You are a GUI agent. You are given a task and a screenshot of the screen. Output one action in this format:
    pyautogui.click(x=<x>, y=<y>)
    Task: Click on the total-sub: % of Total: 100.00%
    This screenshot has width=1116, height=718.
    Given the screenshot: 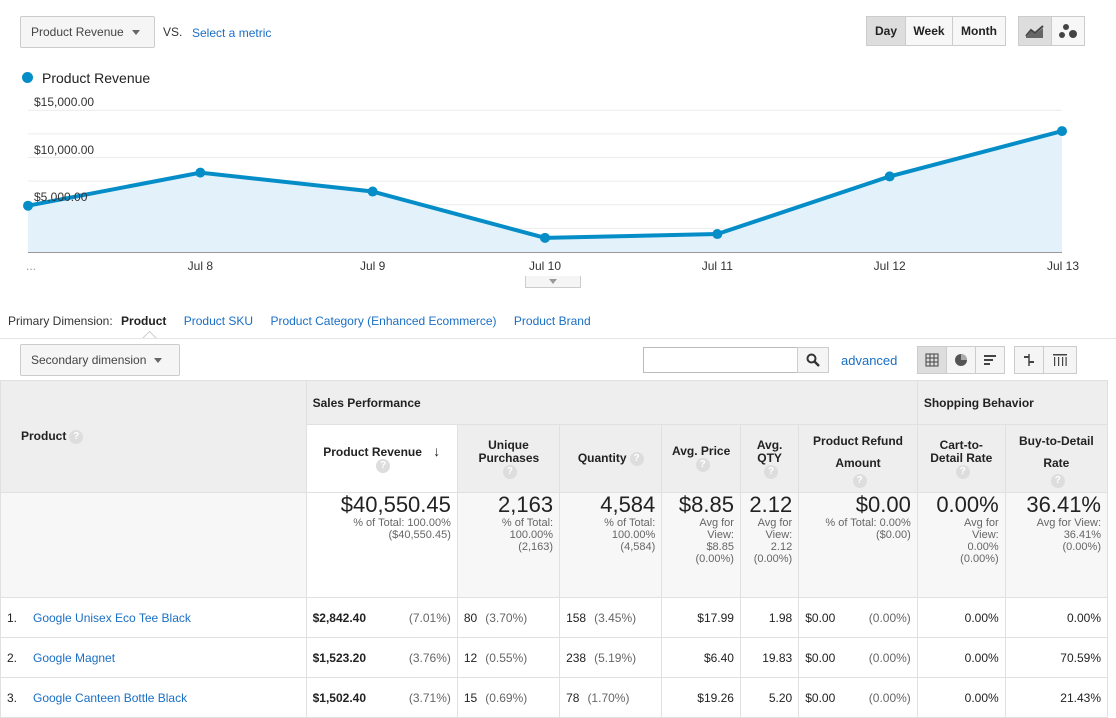 What is the action you would take?
    pyautogui.click(x=402, y=523)
    